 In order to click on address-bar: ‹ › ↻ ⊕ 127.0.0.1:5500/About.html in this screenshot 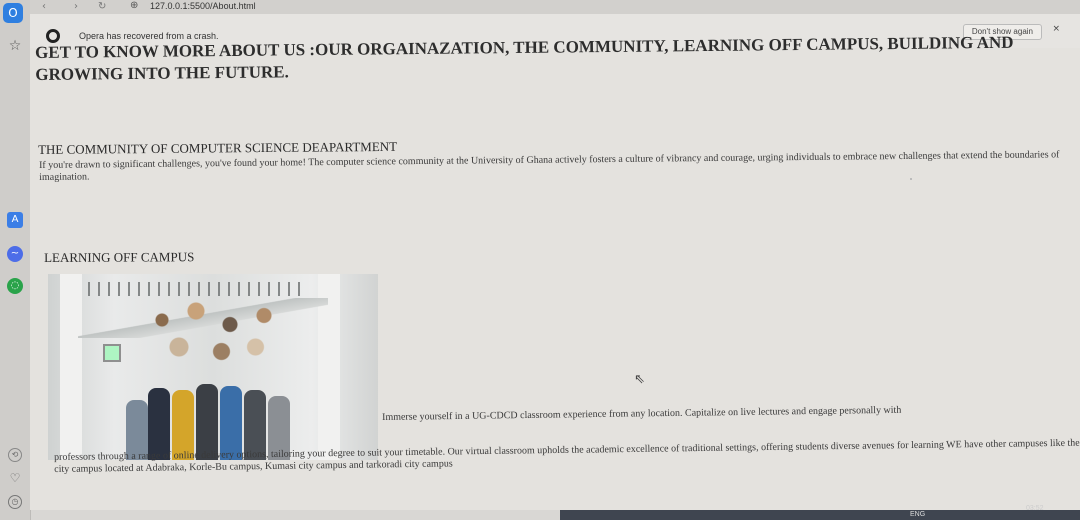, I will do `click(555, 7)`.